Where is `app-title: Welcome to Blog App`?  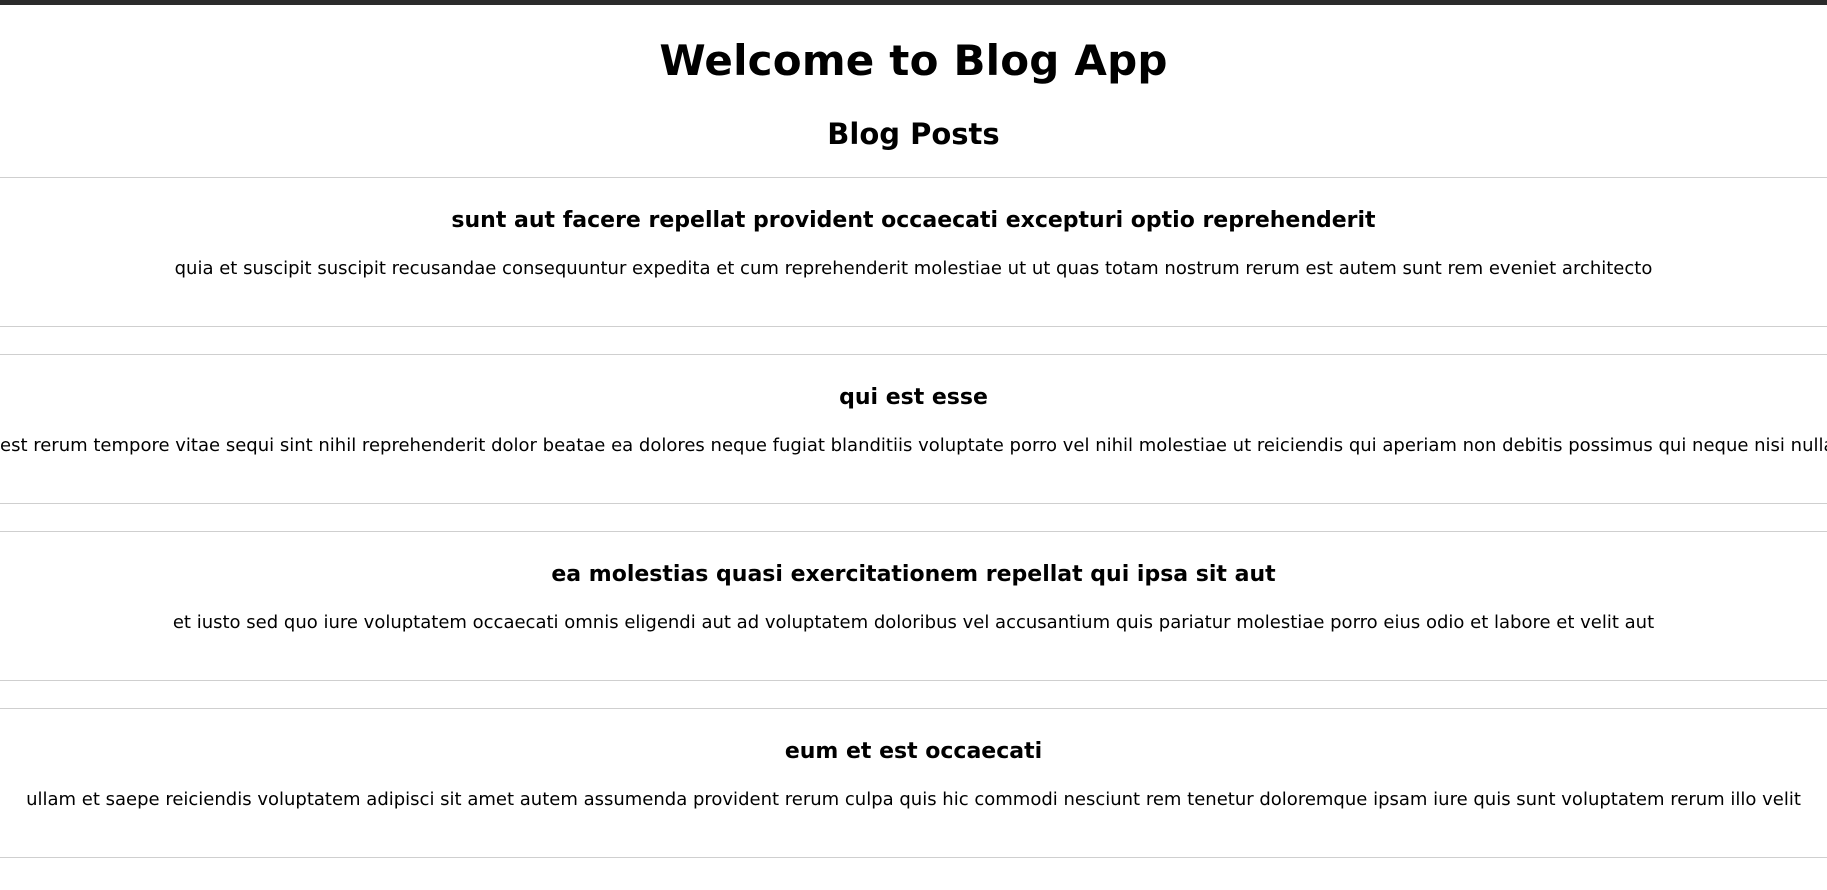
app-title: Welcome to Blog App is located at coordinates (913, 60).